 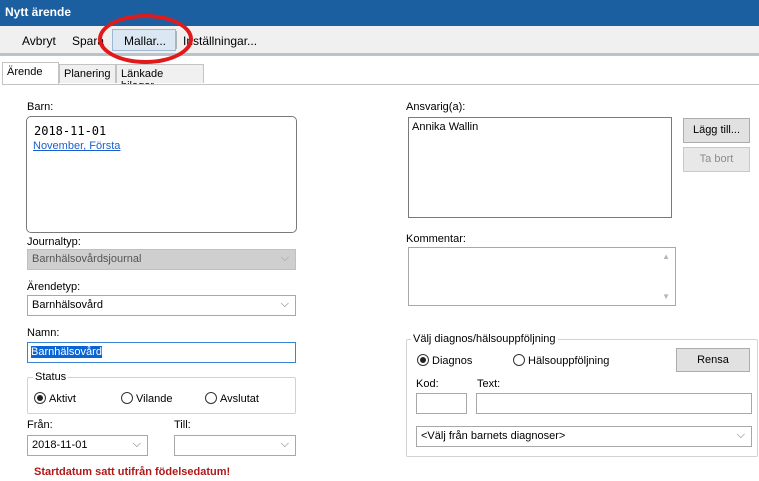 What do you see at coordinates (436, 107) in the screenshot?
I see `ansvarig-label: Ansvarig(a):` at bounding box center [436, 107].